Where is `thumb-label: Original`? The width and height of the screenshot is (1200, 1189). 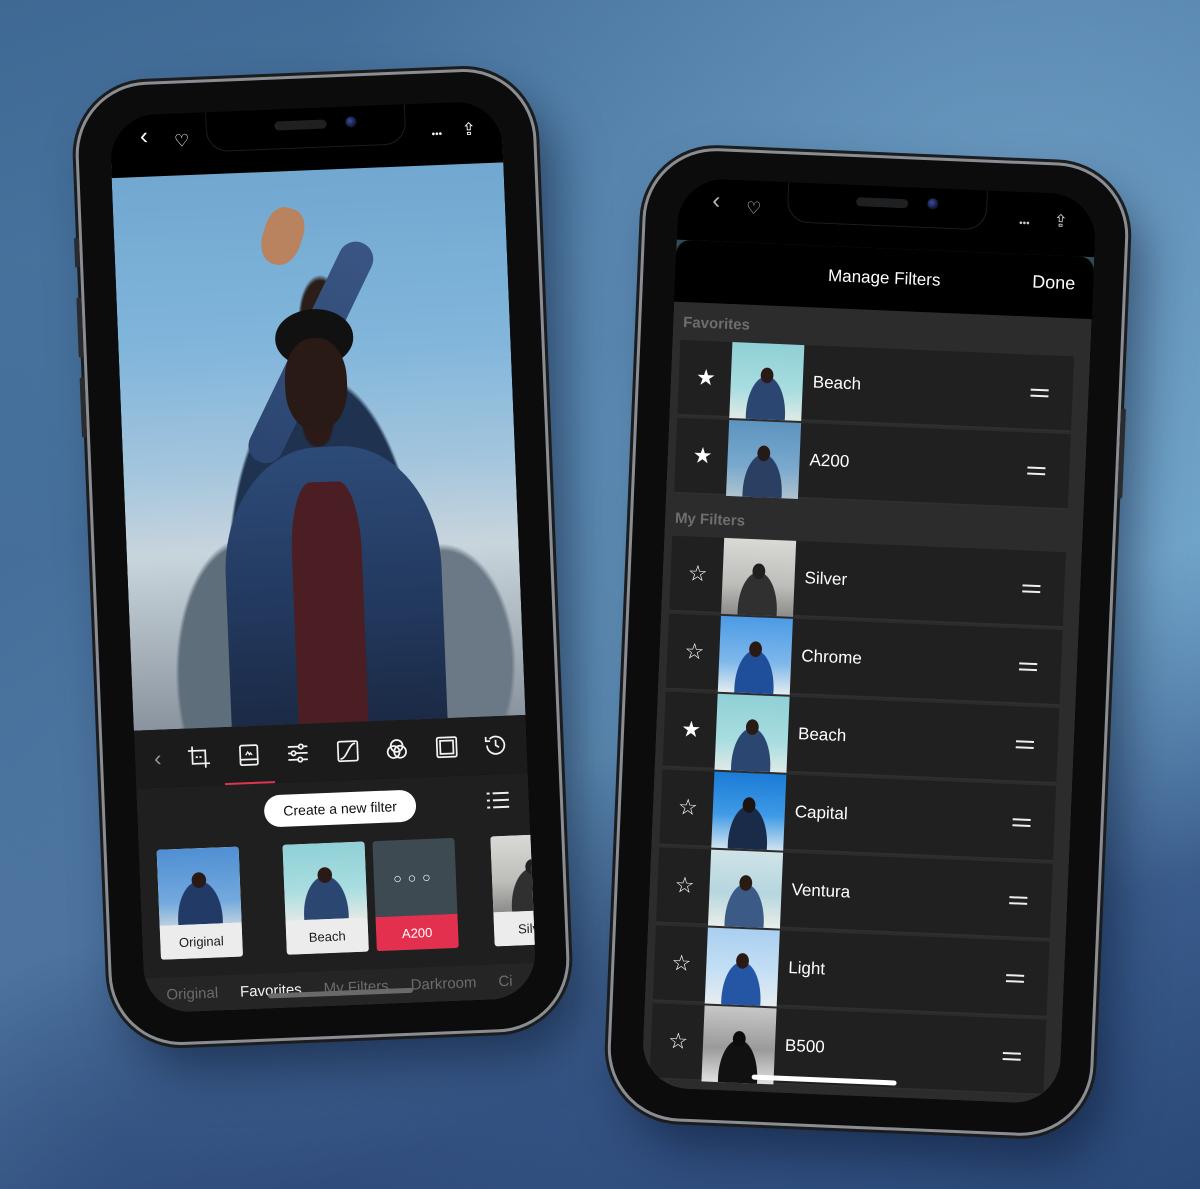 thumb-label: Original is located at coordinates (201, 941).